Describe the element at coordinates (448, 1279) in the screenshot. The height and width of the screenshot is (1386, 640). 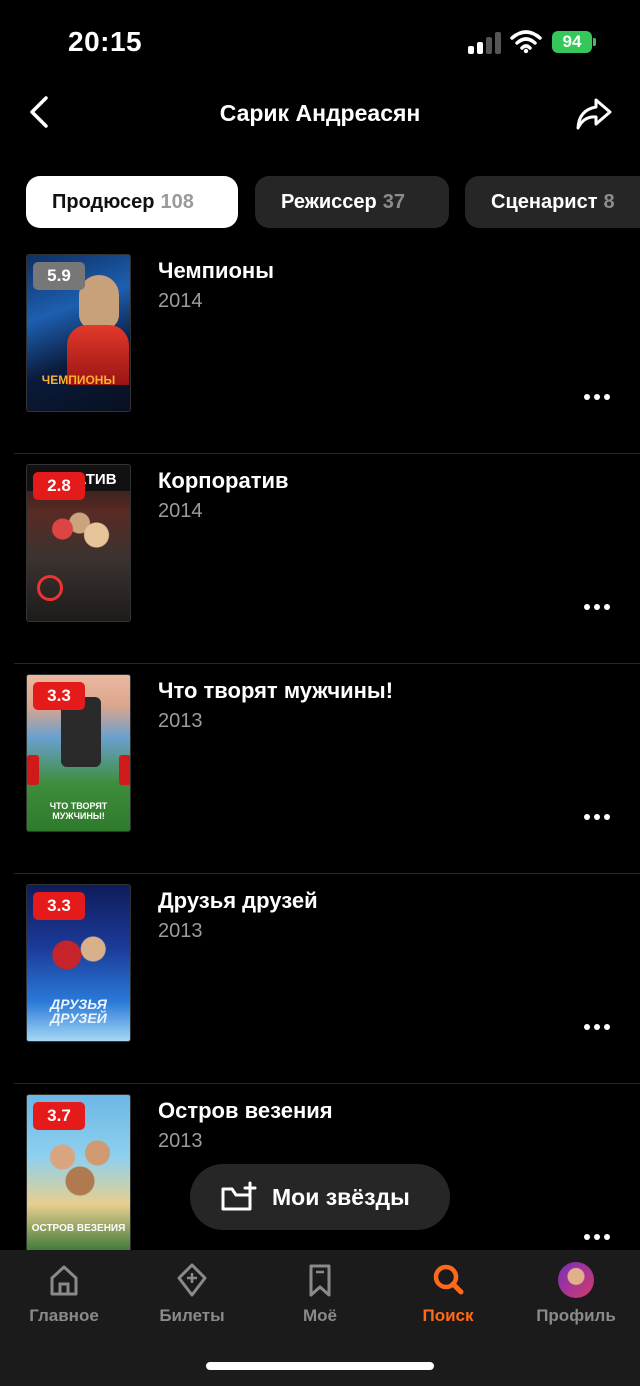
I see `search-icon` at that location.